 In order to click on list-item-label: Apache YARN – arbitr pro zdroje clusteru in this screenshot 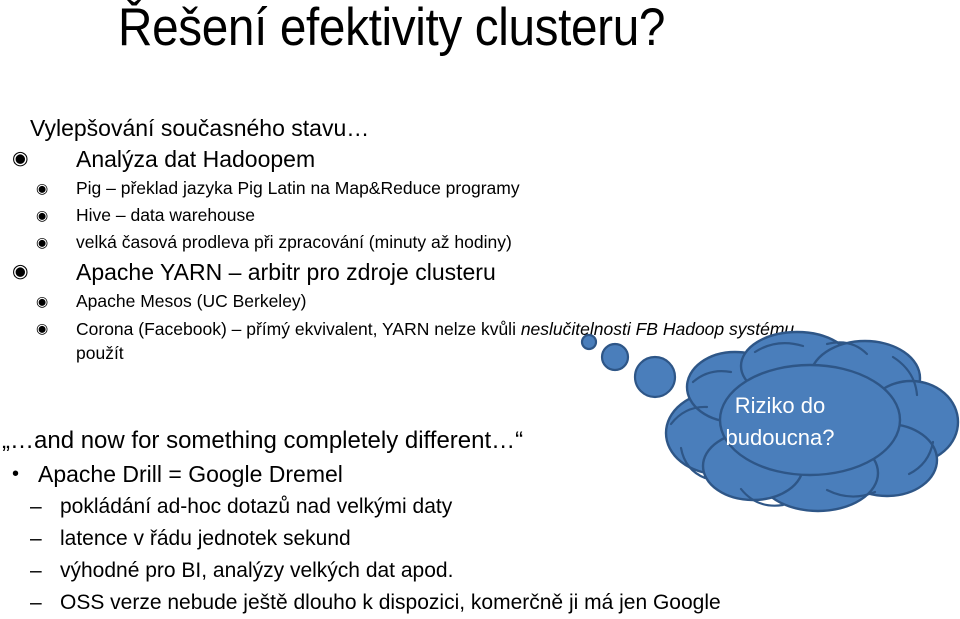, I will do `click(286, 272)`.